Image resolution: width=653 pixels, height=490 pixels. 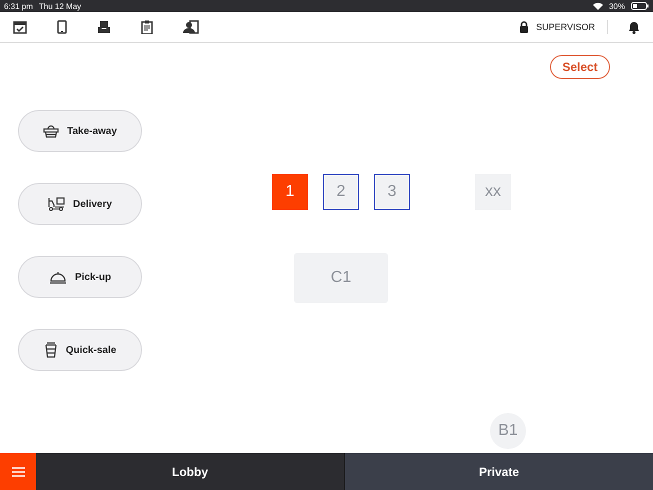 I want to click on tablet-icon, so click(x=62, y=27).